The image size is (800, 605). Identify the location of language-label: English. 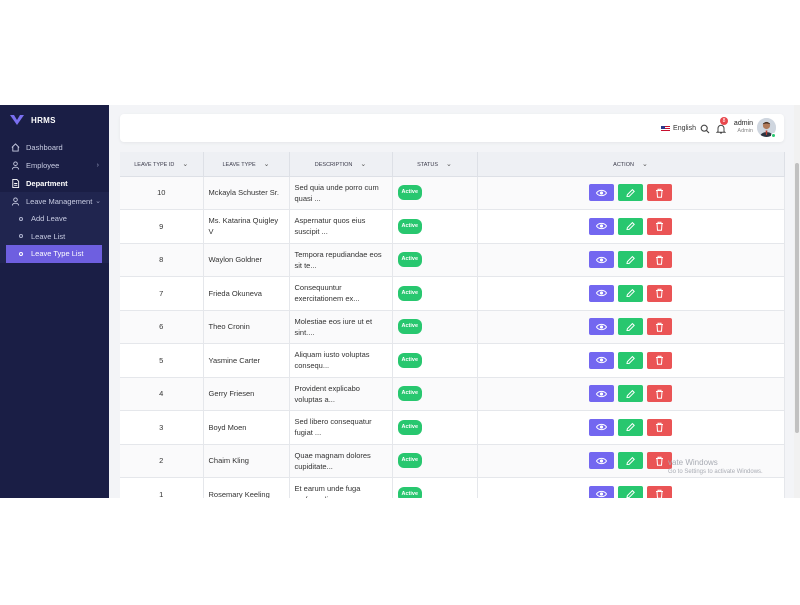
(684, 128).